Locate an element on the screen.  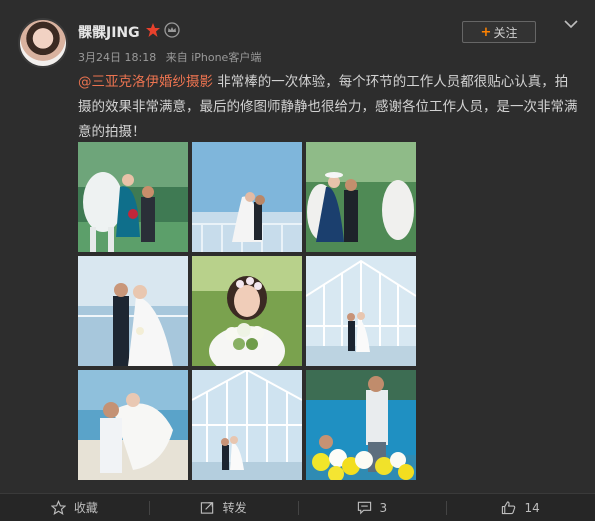
follow-button: + 关注 is located at coordinates (499, 32).